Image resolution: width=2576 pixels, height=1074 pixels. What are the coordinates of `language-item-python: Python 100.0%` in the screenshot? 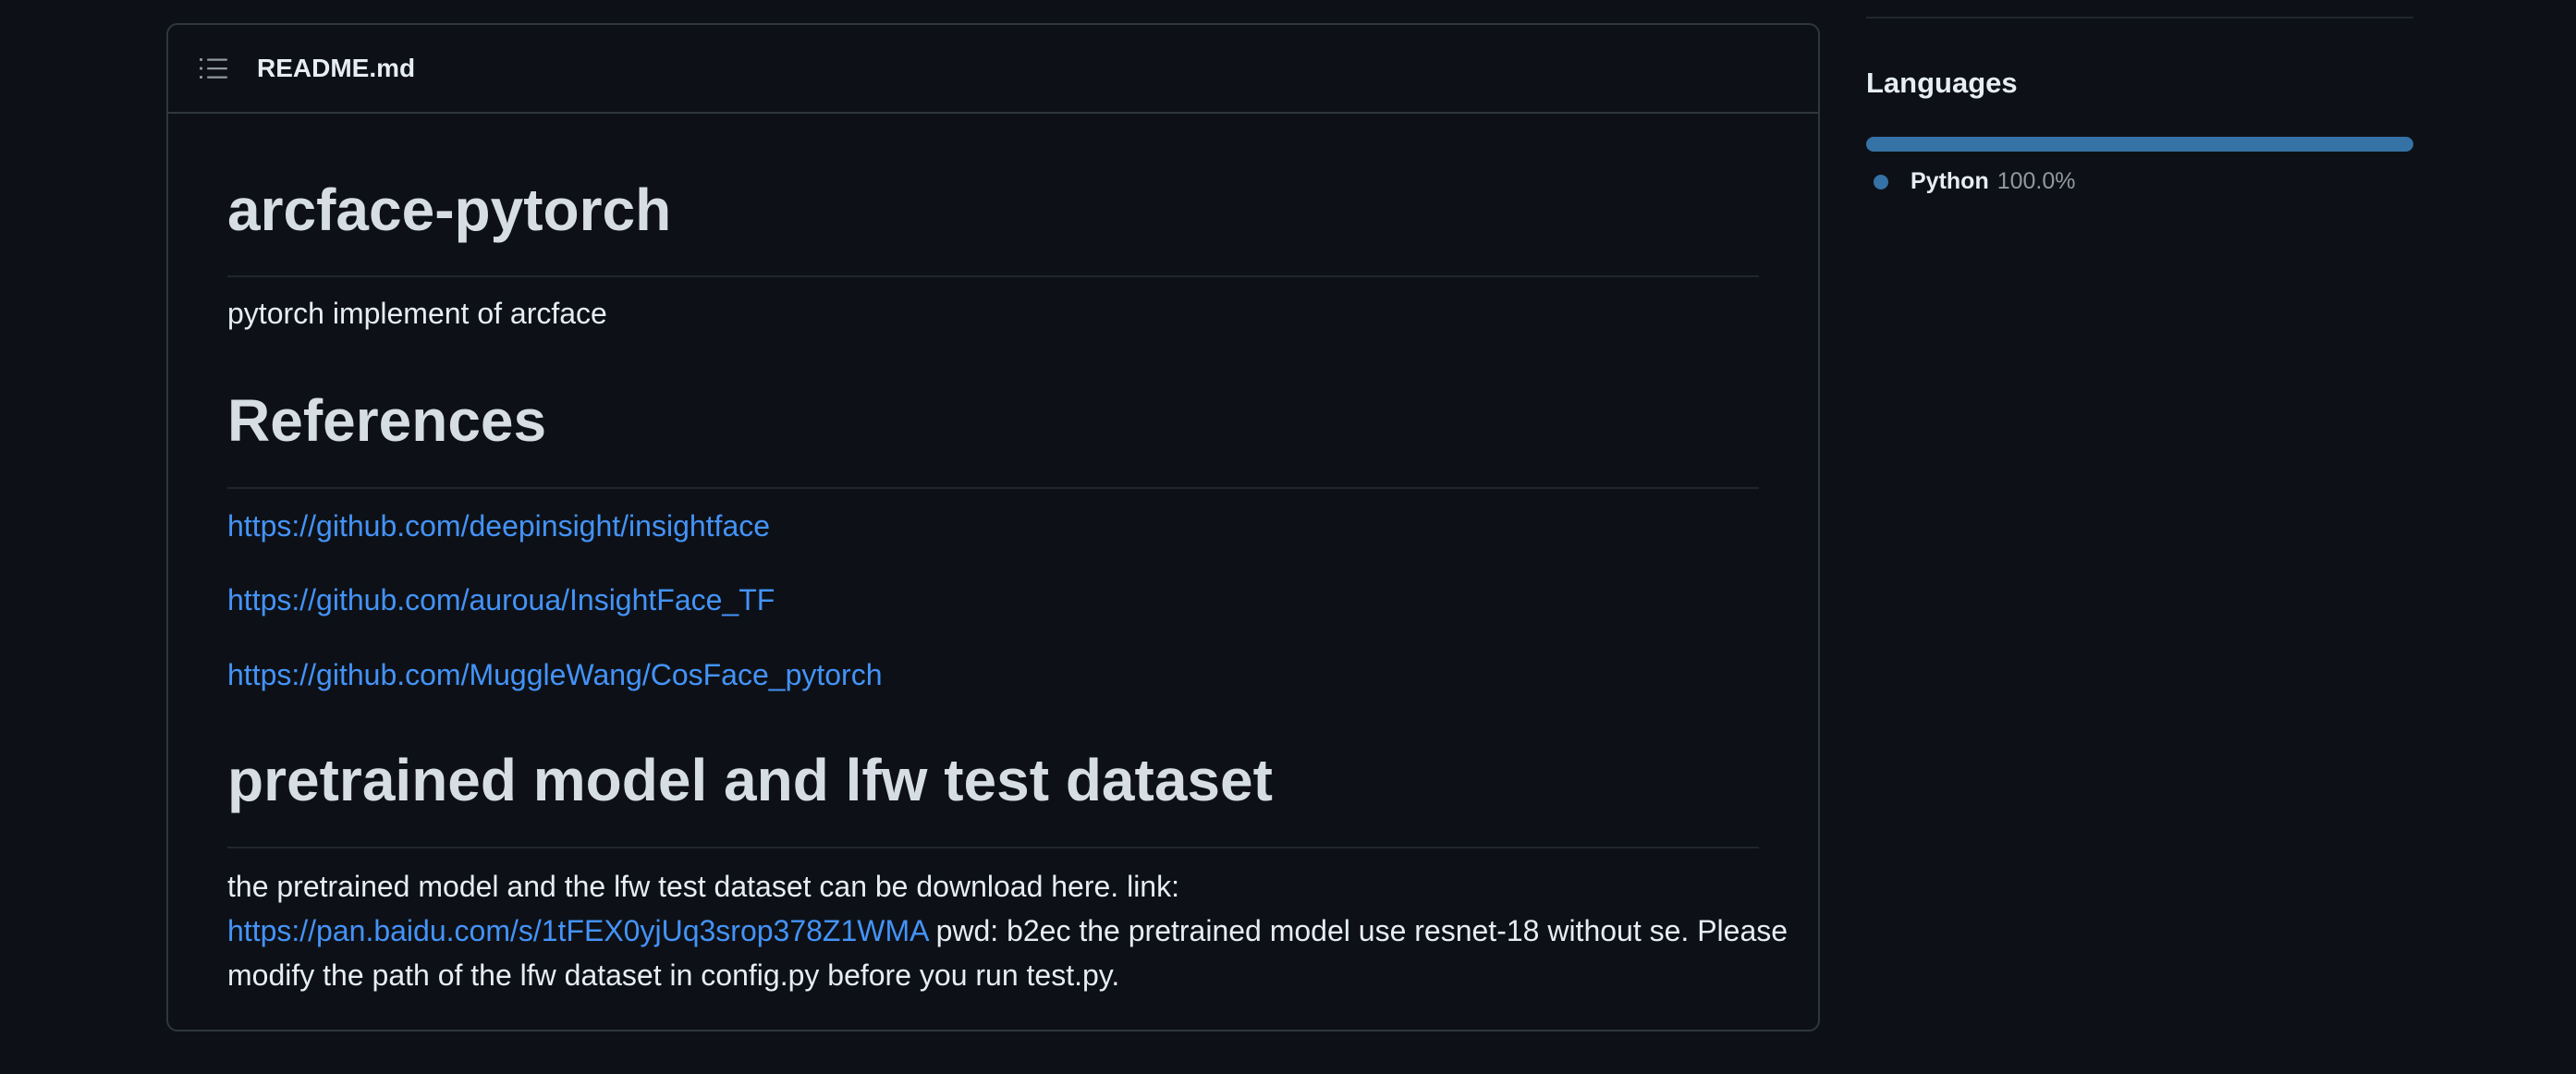 It's located at (1975, 181).